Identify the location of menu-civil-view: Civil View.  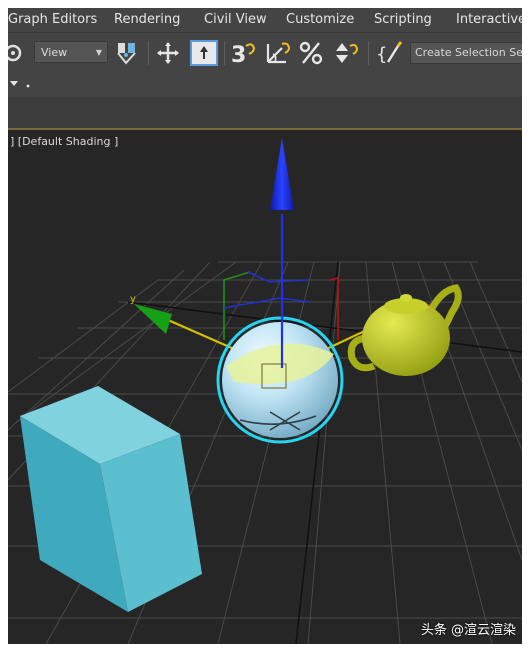
(235, 20).